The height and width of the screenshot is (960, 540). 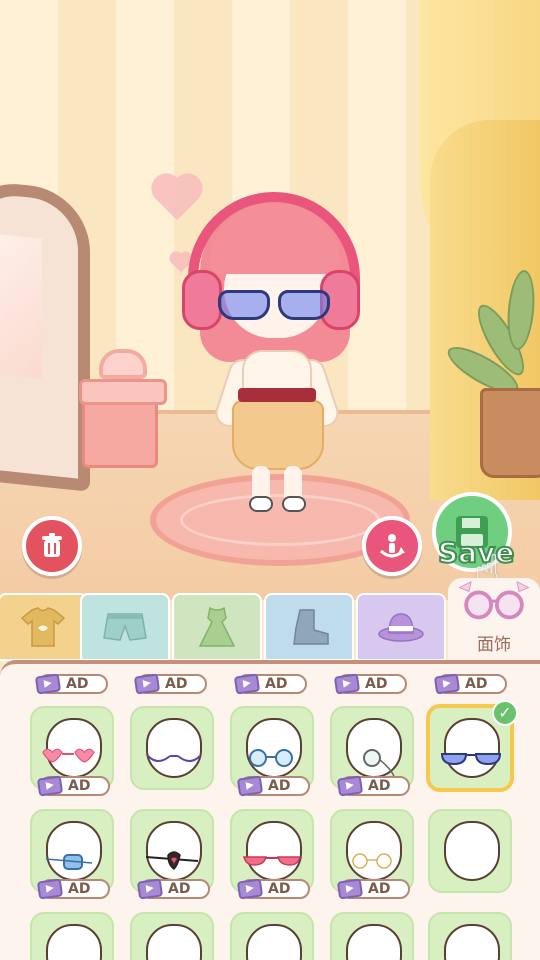 I want to click on purple-thin-glasses-icon, so click(x=174, y=758).